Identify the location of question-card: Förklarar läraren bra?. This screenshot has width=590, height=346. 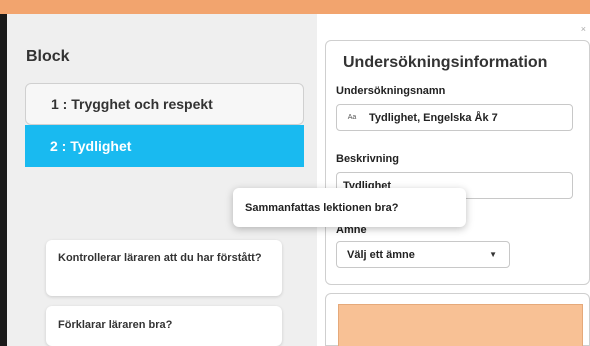
(164, 326).